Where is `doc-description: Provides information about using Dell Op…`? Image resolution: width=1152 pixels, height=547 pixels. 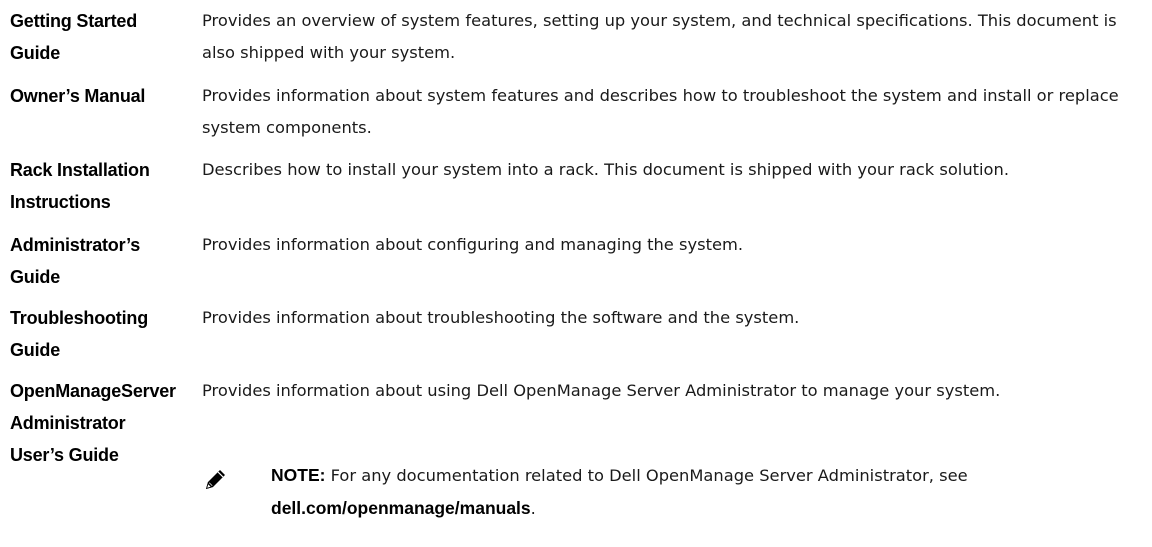
doc-description: Provides information about using Dell Op… is located at coordinates (601, 390).